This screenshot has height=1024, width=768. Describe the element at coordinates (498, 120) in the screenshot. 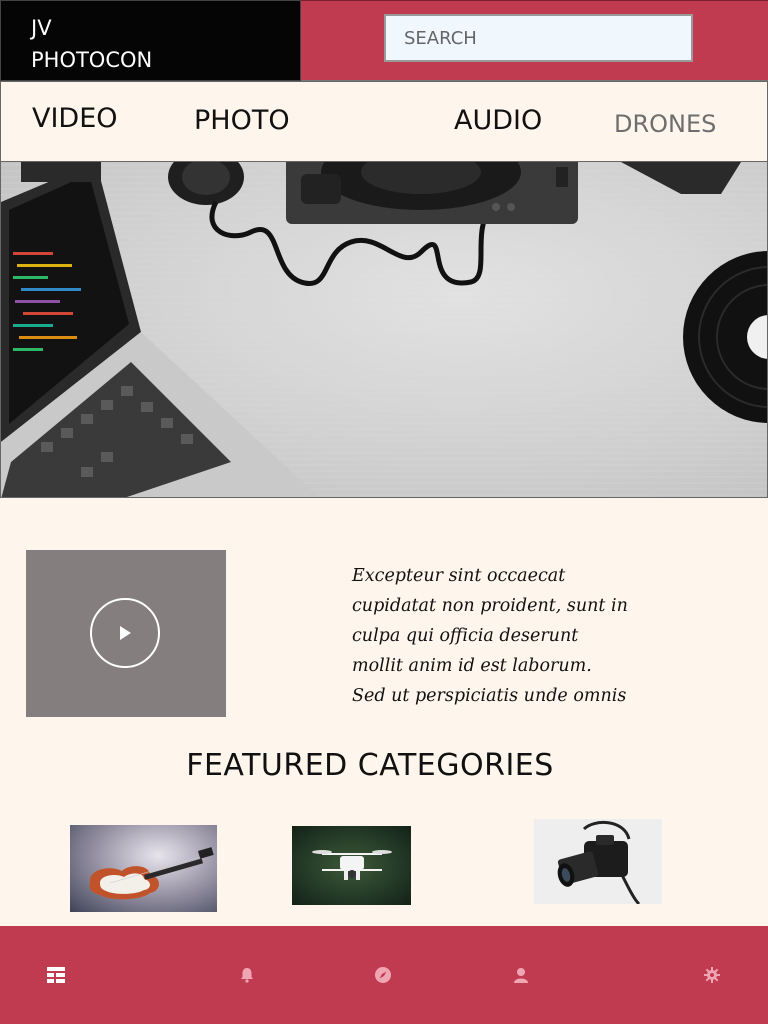

I see `nav-audio: AUDIO` at that location.